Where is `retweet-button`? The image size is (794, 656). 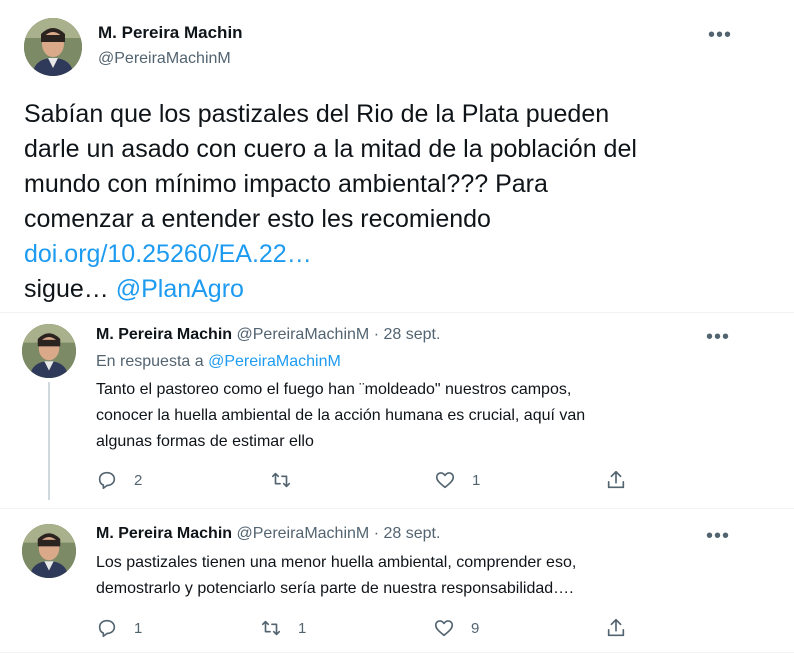
retweet-button is located at coordinates (289, 480).